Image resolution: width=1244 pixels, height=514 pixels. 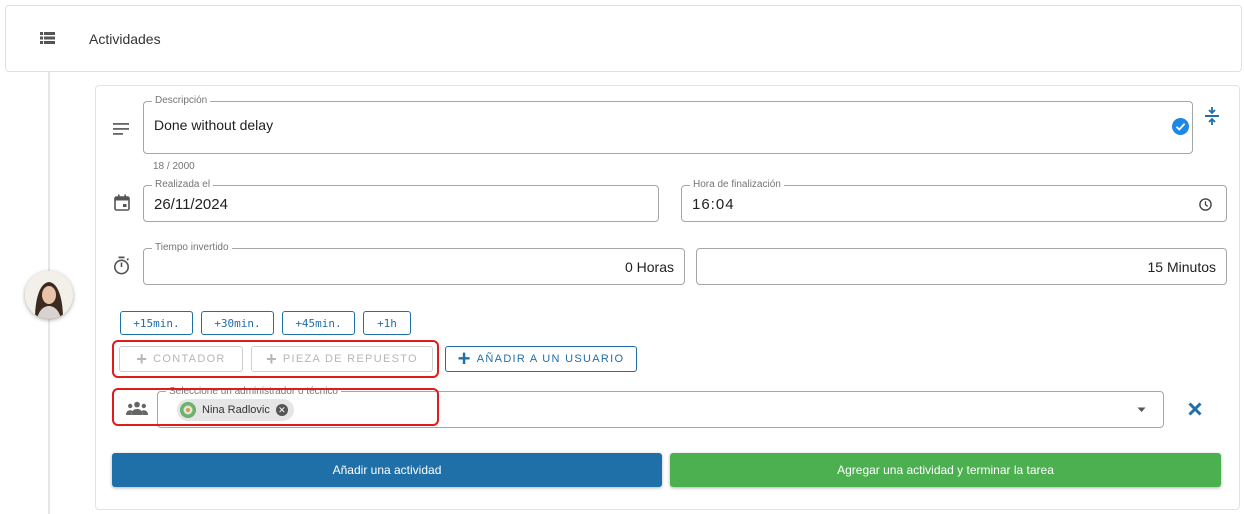 What do you see at coordinates (47, 38) in the screenshot?
I see `list-icon` at bounding box center [47, 38].